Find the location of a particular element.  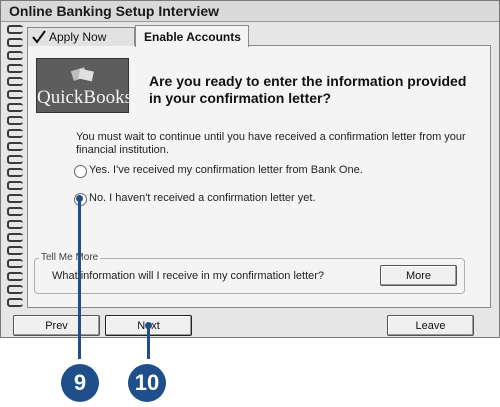

prev-button-label: Prev is located at coordinates (56, 325).